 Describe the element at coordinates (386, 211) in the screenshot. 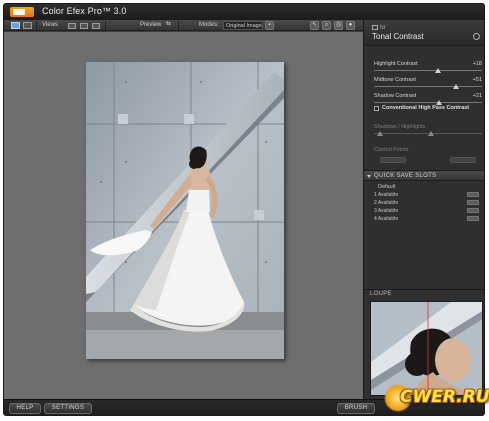

I see `slot-label: 3 Available` at that location.